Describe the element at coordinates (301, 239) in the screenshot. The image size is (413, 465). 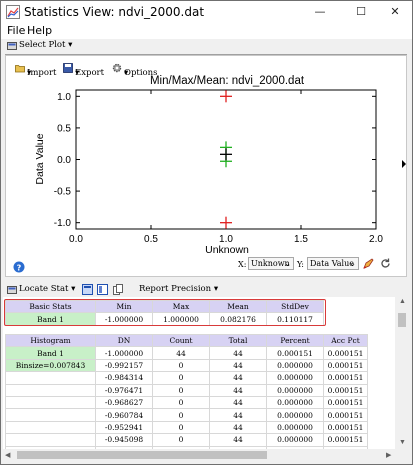
I see `x-tick-label: 1.5` at that location.